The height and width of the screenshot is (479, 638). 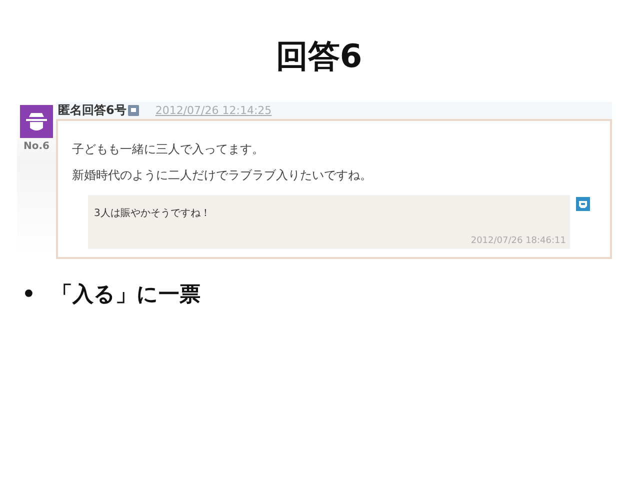 I want to click on badge-icon, so click(x=134, y=110).